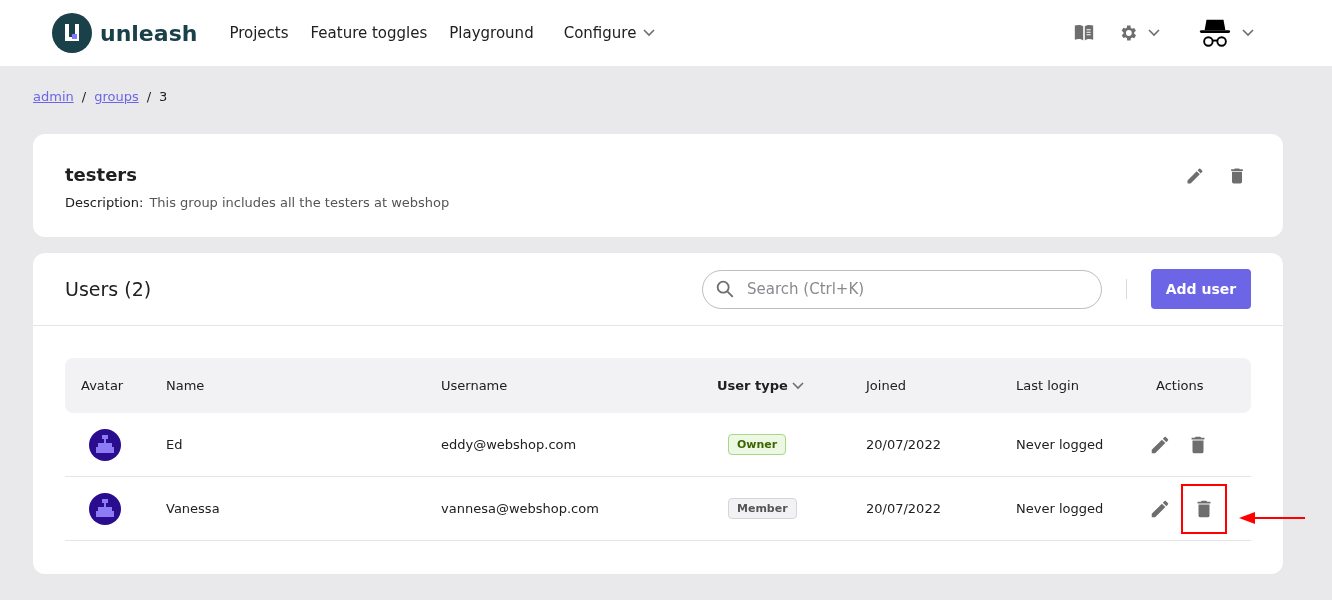  Describe the element at coordinates (72, 33) in the screenshot. I see `logo-icon` at that location.